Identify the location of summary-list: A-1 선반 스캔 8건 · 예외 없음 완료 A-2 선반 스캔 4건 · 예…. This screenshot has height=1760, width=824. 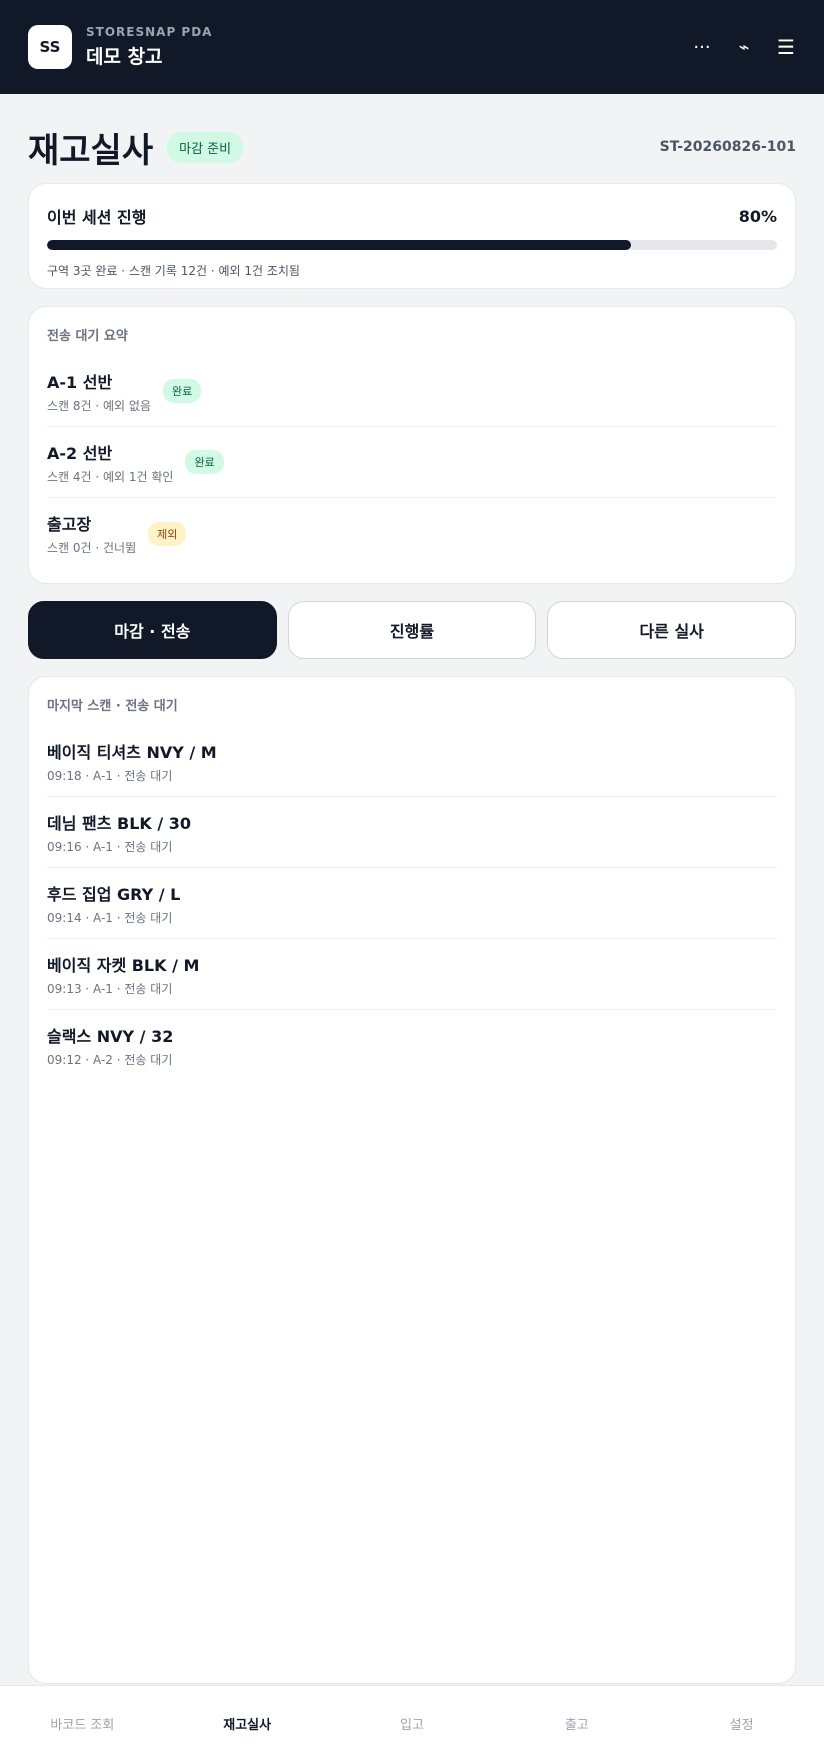
(412, 462).